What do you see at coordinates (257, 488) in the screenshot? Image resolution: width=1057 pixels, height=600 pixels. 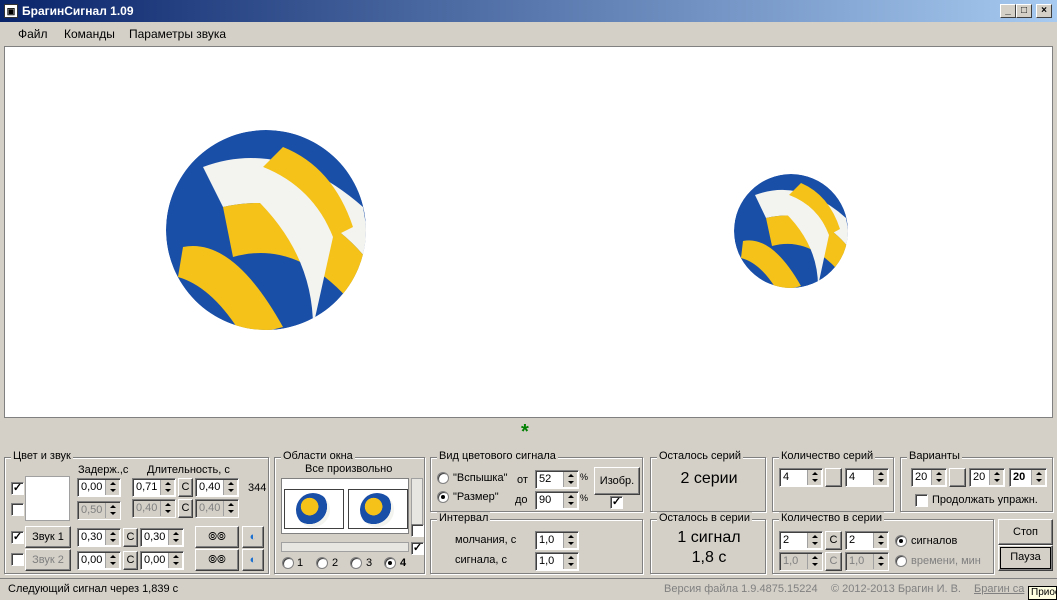 I see `signal-count: 344` at bounding box center [257, 488].